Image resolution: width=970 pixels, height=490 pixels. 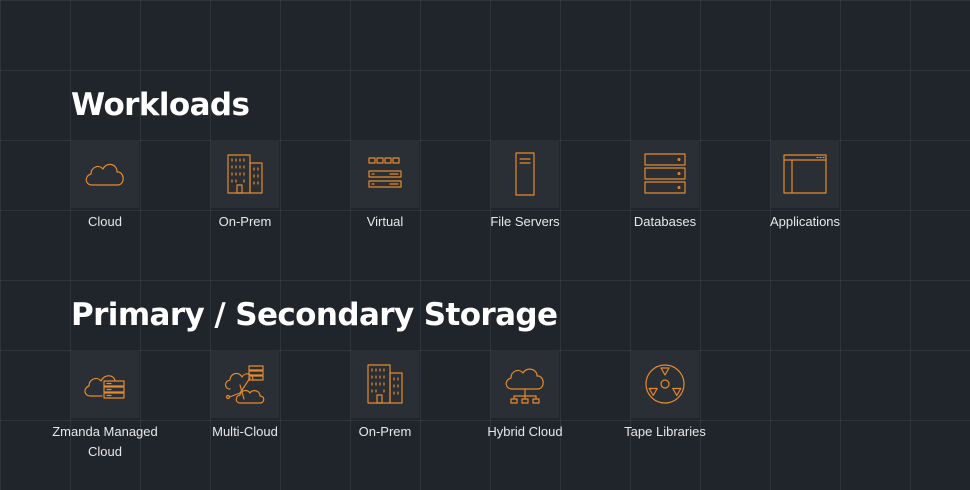 What do you see at coordinates (805, 174) in the screenshot?
I see `application-window-icon` at bounding box center [805, 174].